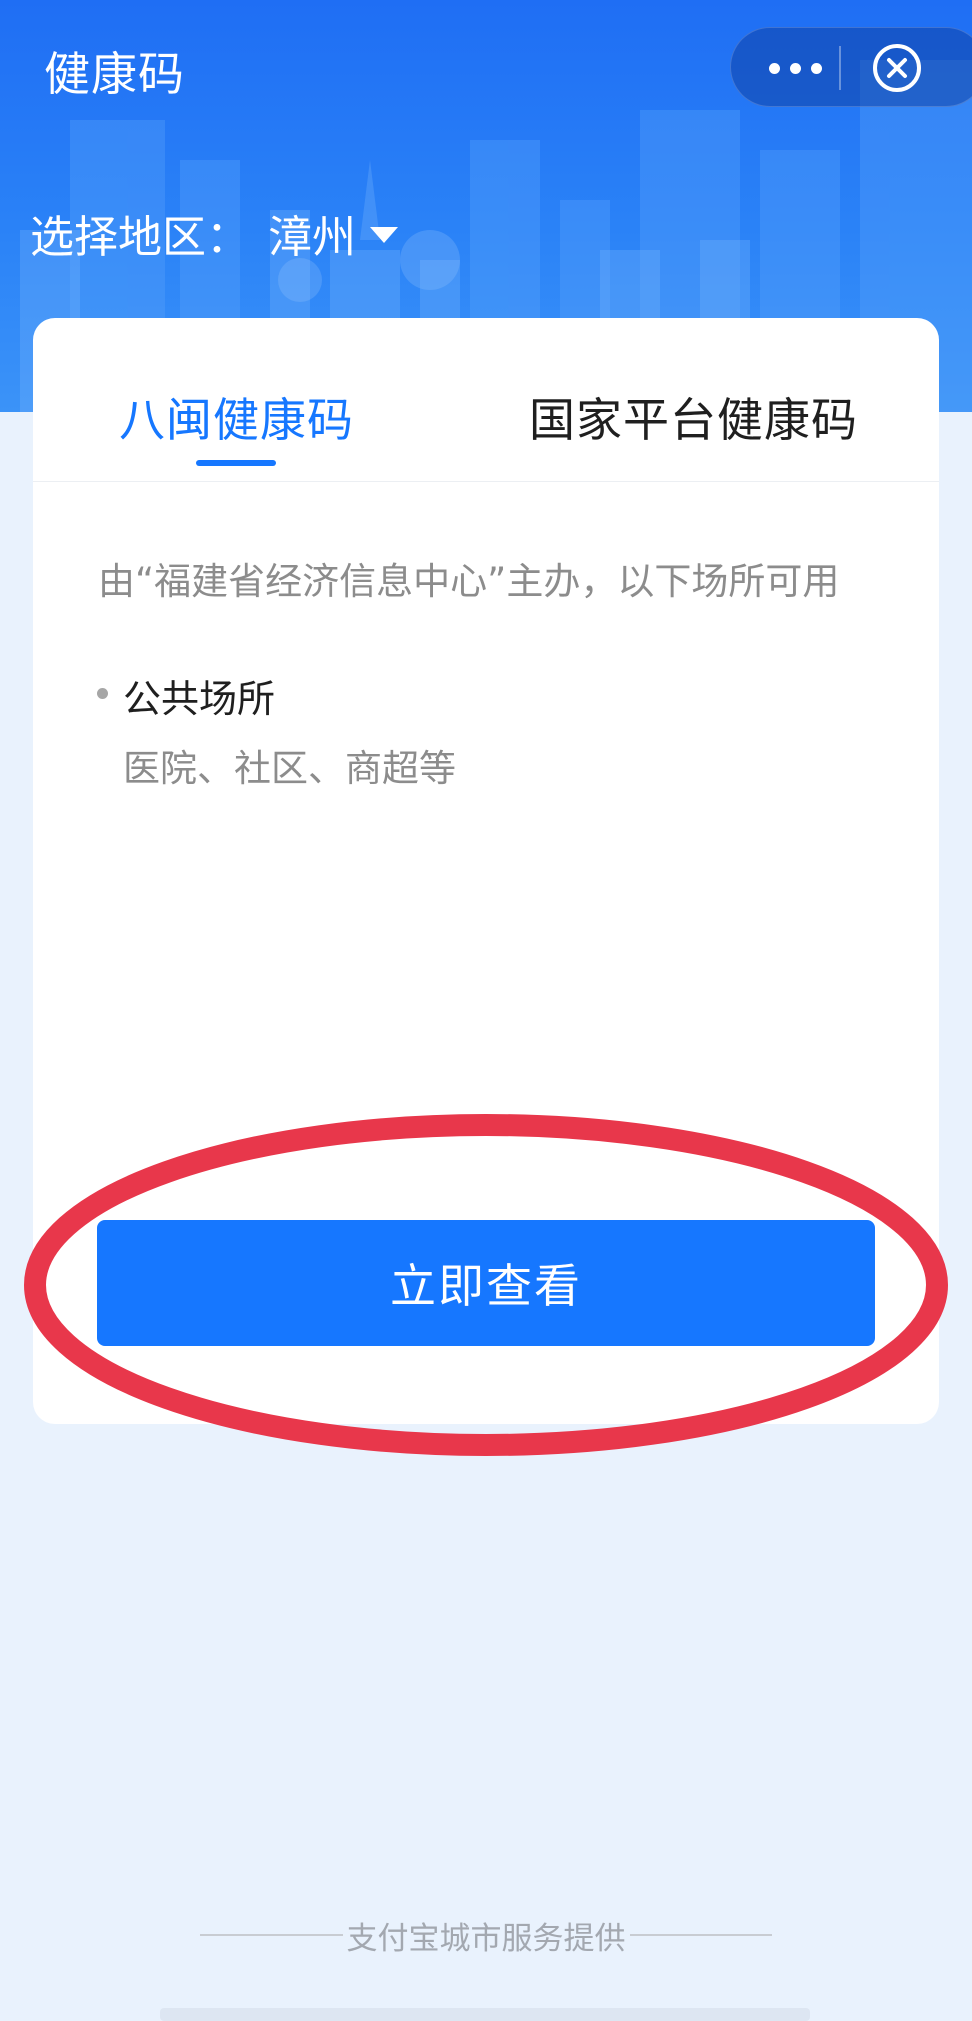 This screenshot has height=2021, width=972. Describe the element at coordinates (102, 693) in the screenshot. I see `bullet-icon` at that location.